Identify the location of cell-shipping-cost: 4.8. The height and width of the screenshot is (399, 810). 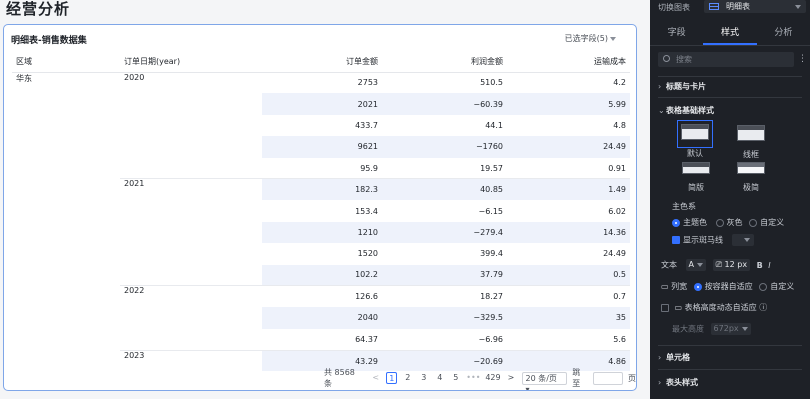
(619, 125).